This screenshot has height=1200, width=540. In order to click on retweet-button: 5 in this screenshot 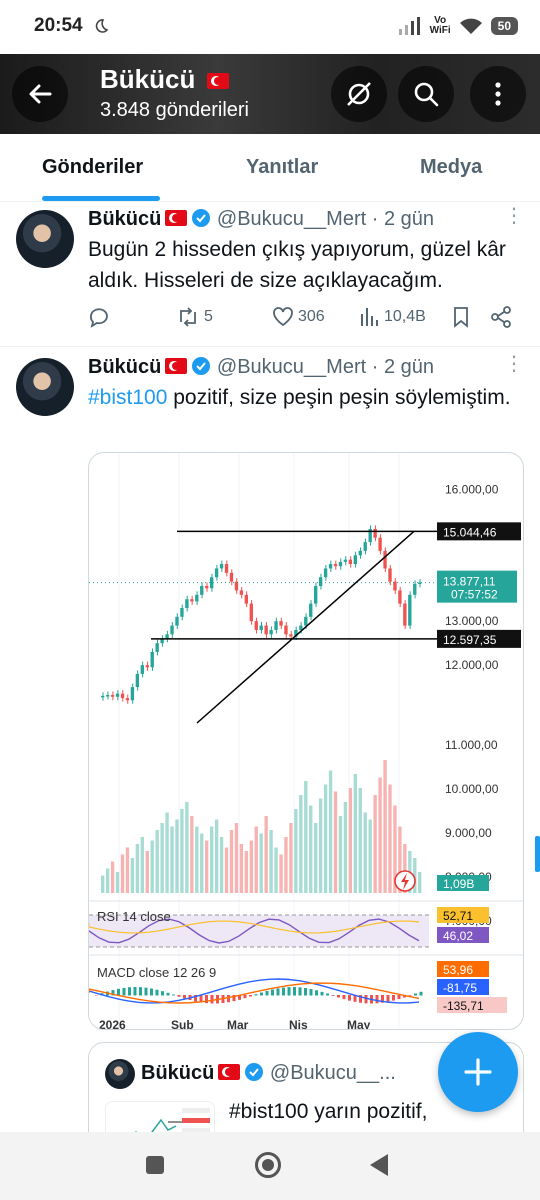, I will do `click(194, 317)`.